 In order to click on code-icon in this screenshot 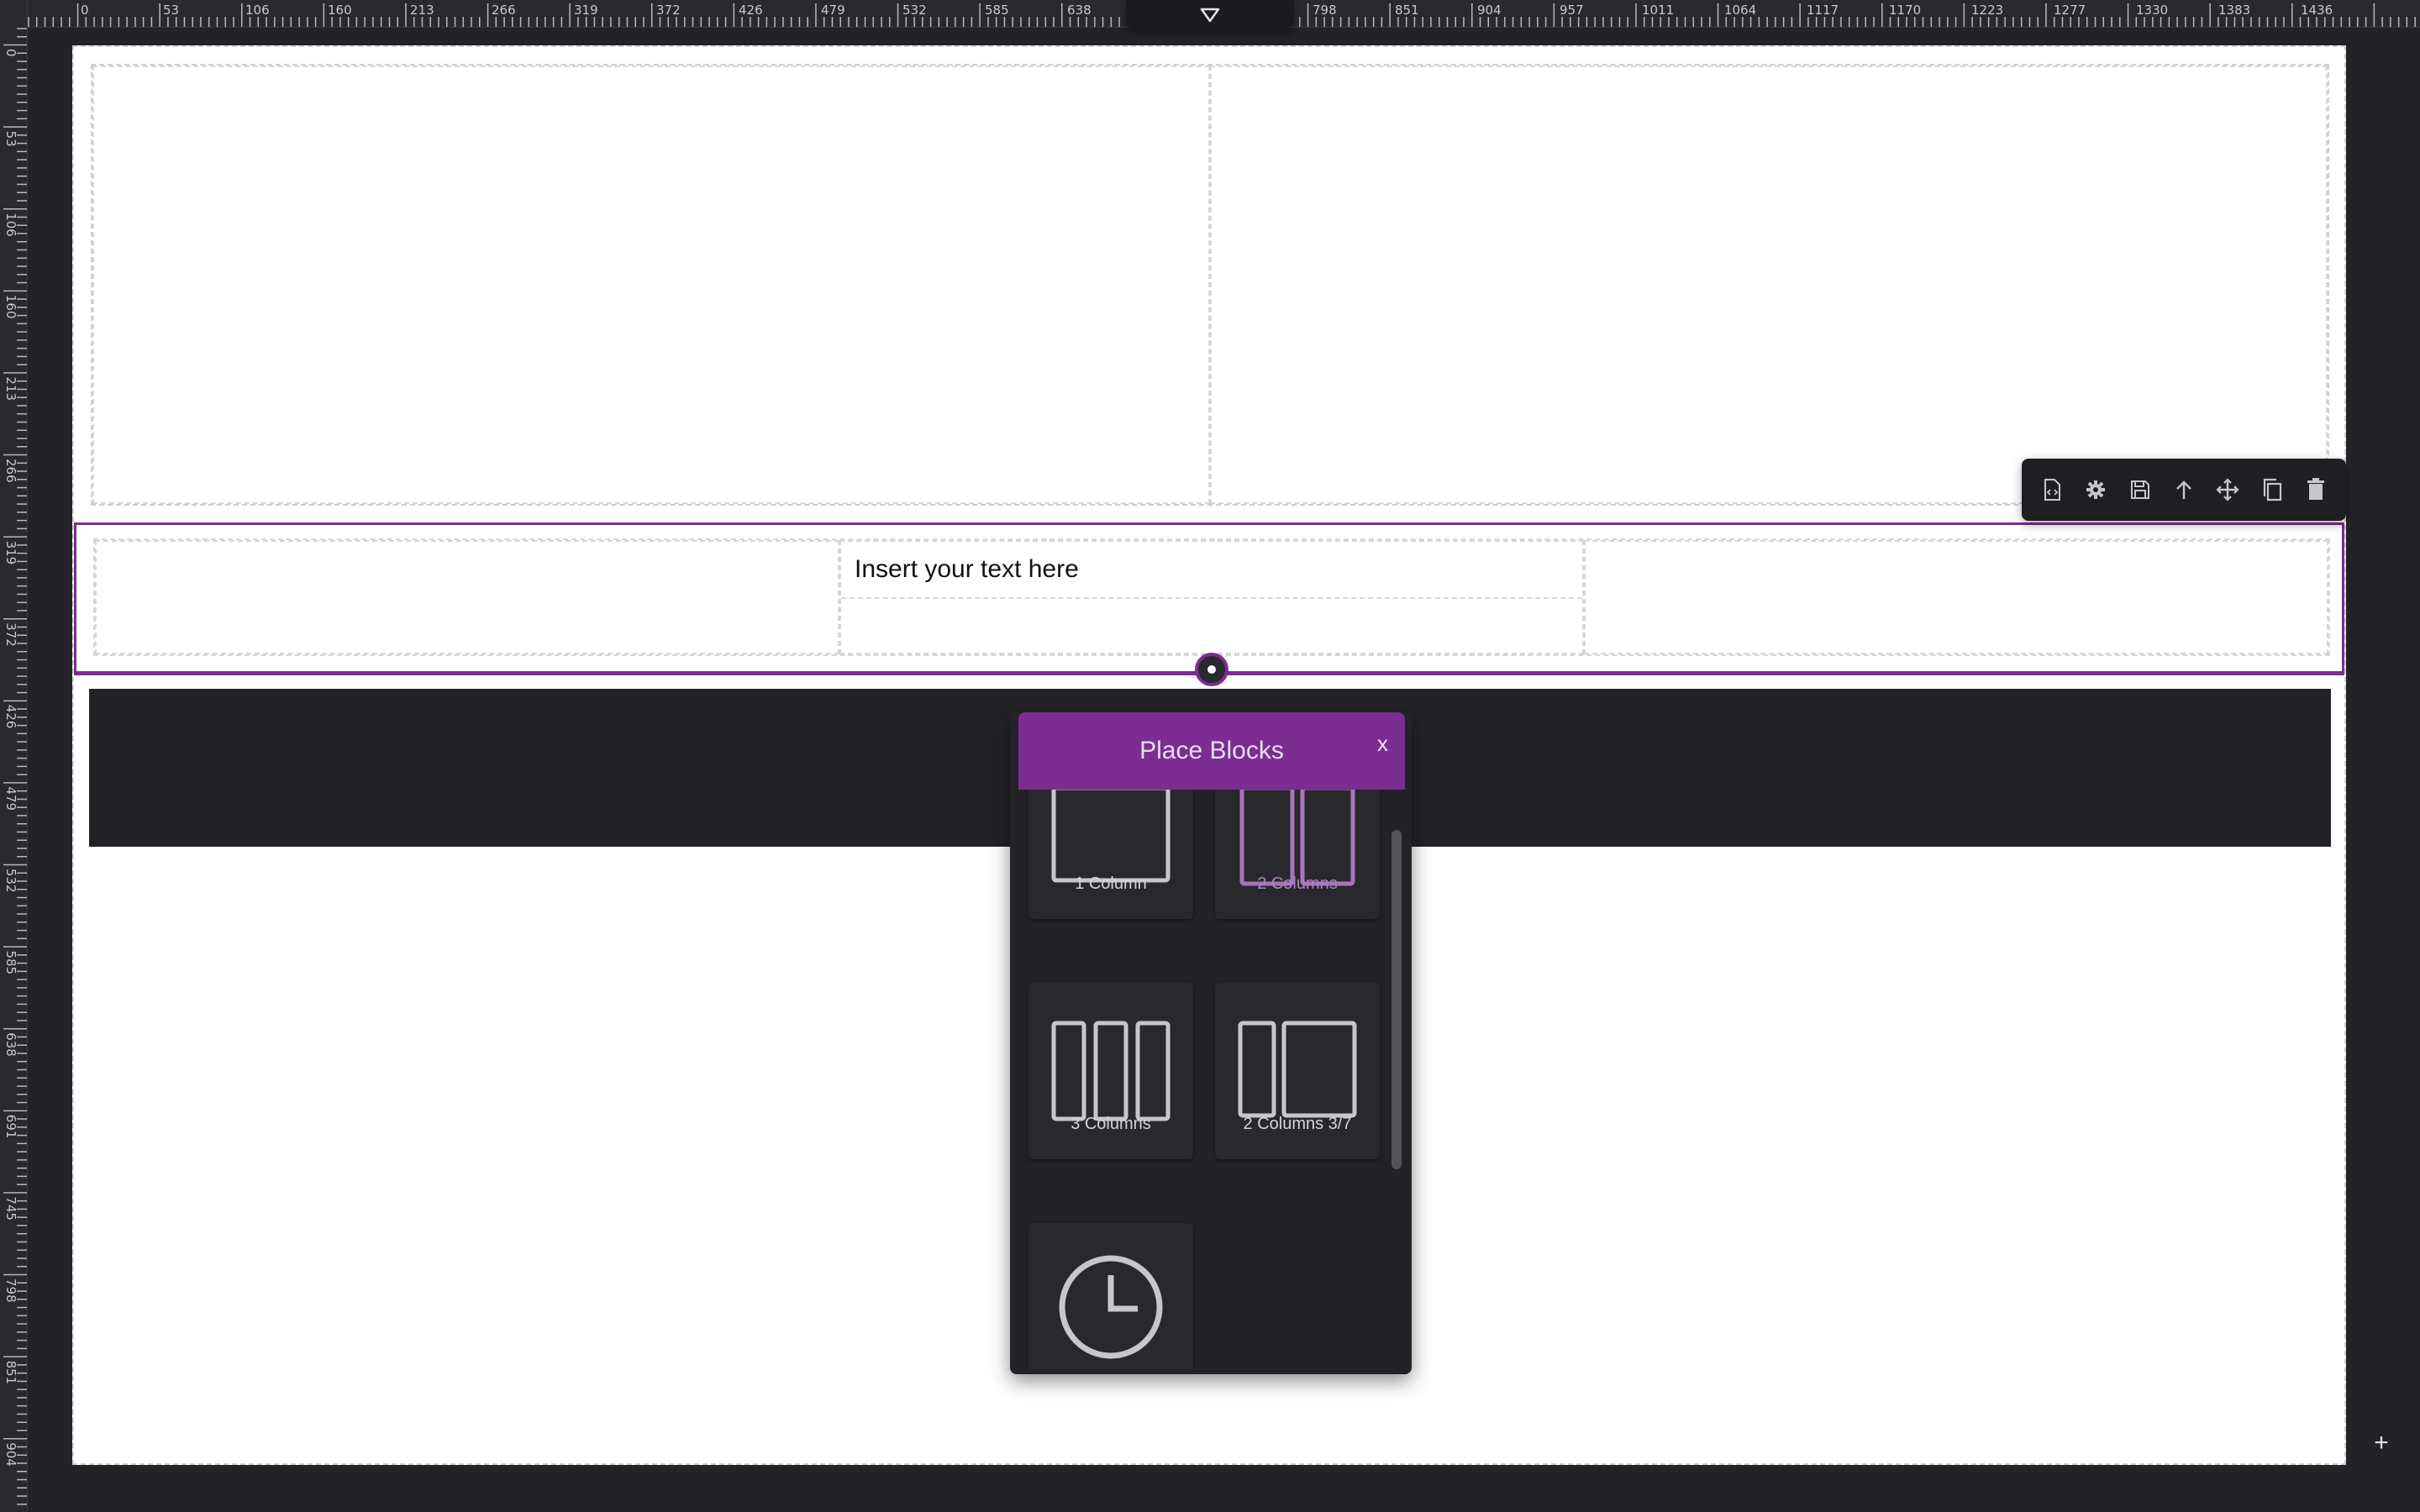, I will do `click(2052, 490)`.